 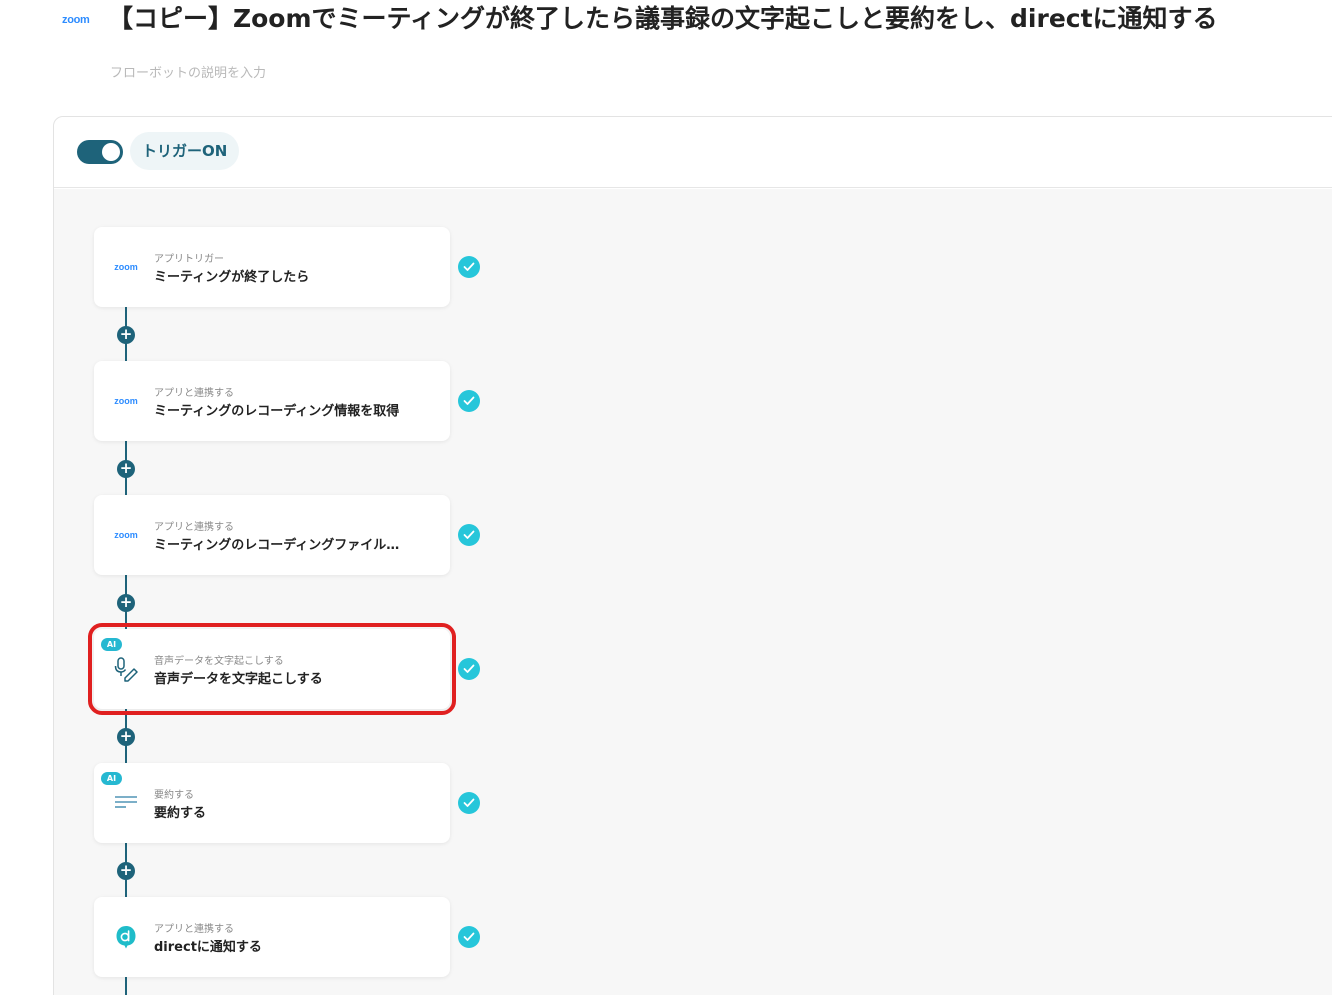 What do you see at coordinates (272, 401) in the screenshot?
I see `step-card-get-recording-info: zoom アプリと連携する ミーティングのレコーディング情報を取得` at bounding box center [272, 401].